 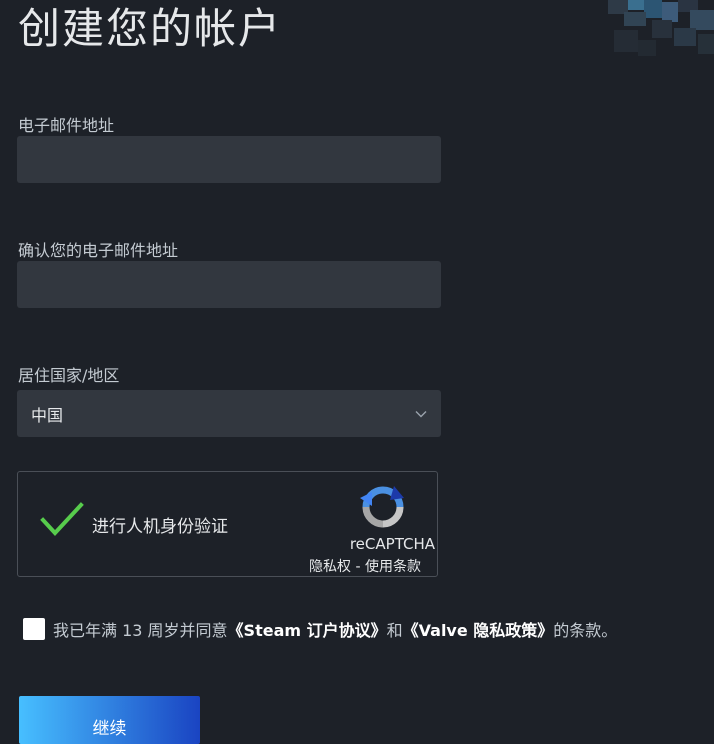 I want to click on agreement-prefix: 我已年满 13 周岁并同意, so click(x=140, y=630).